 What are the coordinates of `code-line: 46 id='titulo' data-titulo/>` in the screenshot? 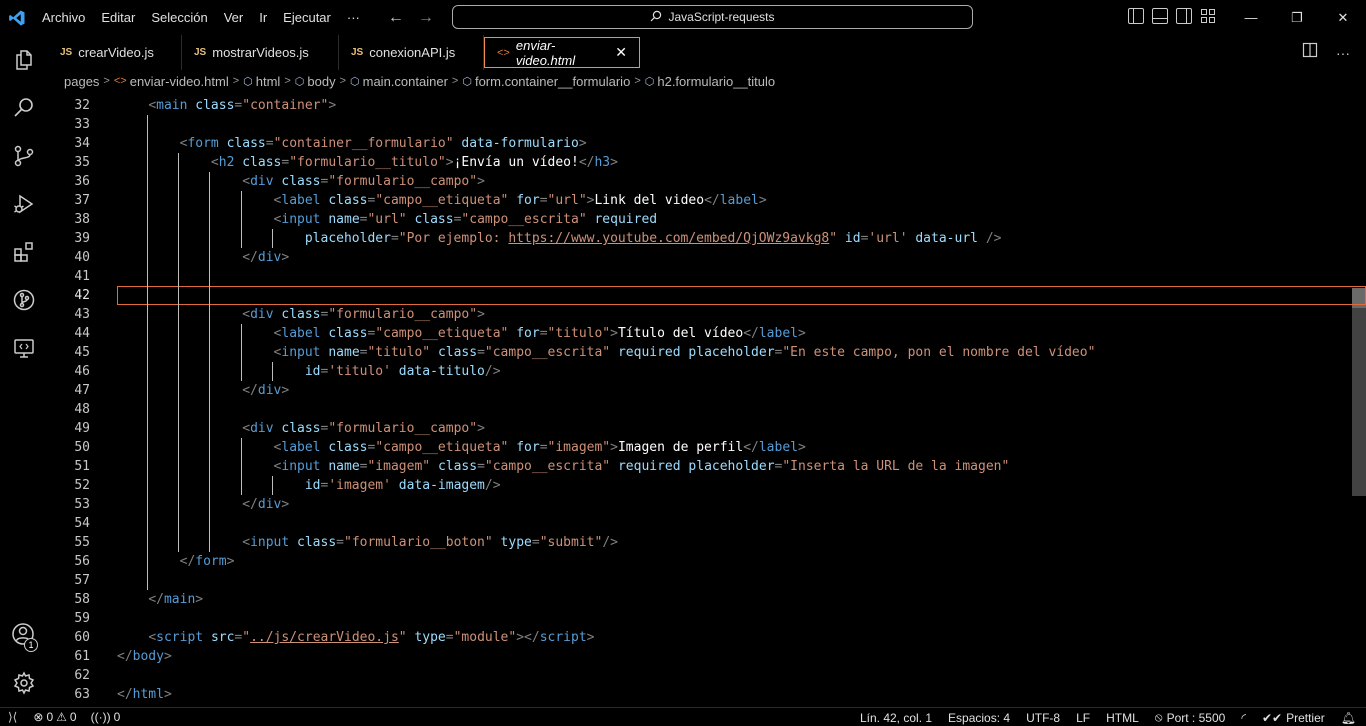 It's located at (707, 371).